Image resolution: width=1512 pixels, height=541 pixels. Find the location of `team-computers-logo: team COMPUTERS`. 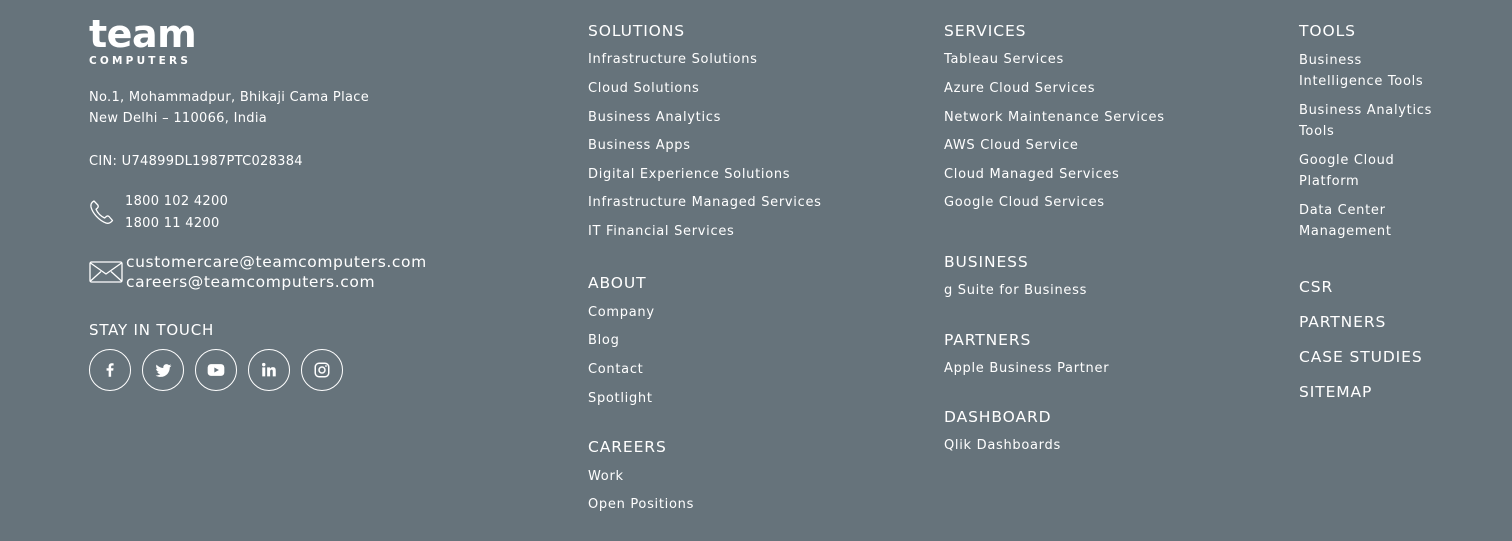

team-computers-logo: team COMPUTERS is located at coordinates (143, 39).